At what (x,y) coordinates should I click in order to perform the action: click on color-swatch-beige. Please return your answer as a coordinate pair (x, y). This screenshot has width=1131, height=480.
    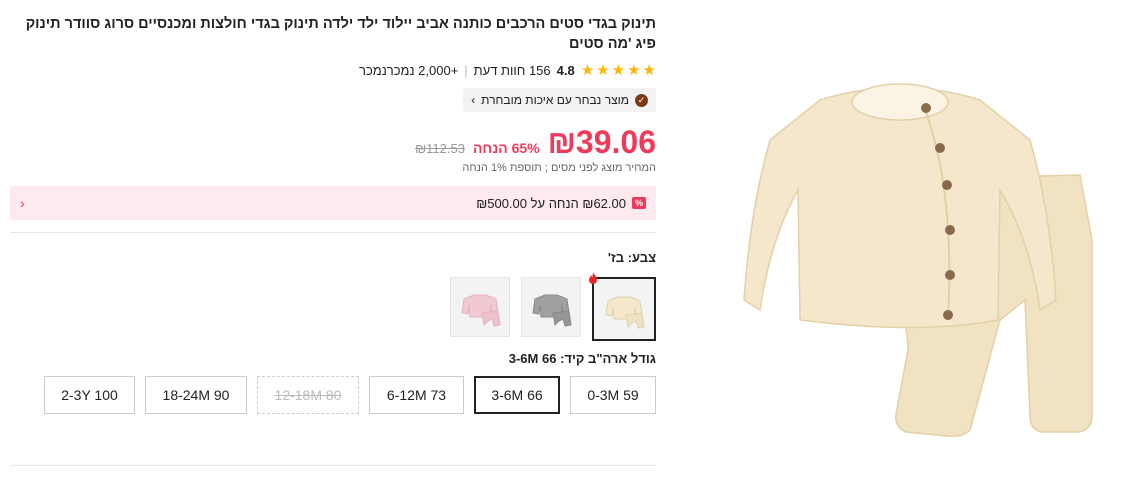
    Looking at the image, I should click on (622, 306).